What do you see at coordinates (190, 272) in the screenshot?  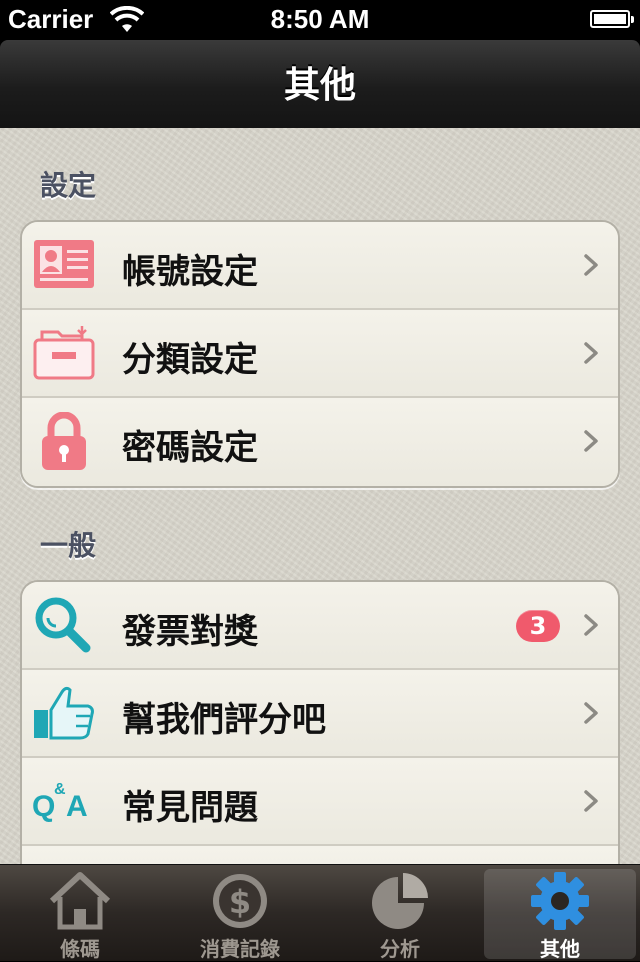 I see `row-label: 帳號設定` at bounding box center [190, 272].